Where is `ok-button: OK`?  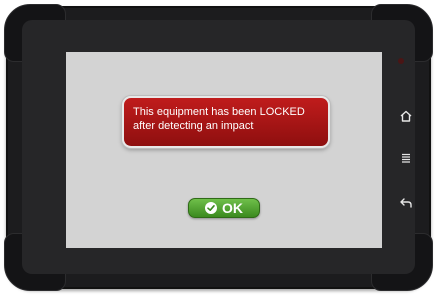
ok-button: OK is located at coordinates (224, 208).